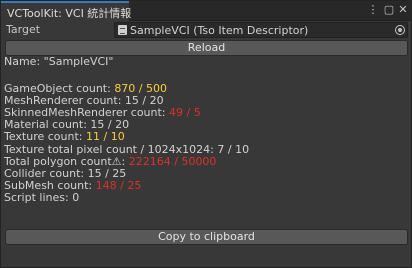 The height and width of the screenshot is (268, 412). I want to click on stat-label: Texture count:, so click(45, 136).